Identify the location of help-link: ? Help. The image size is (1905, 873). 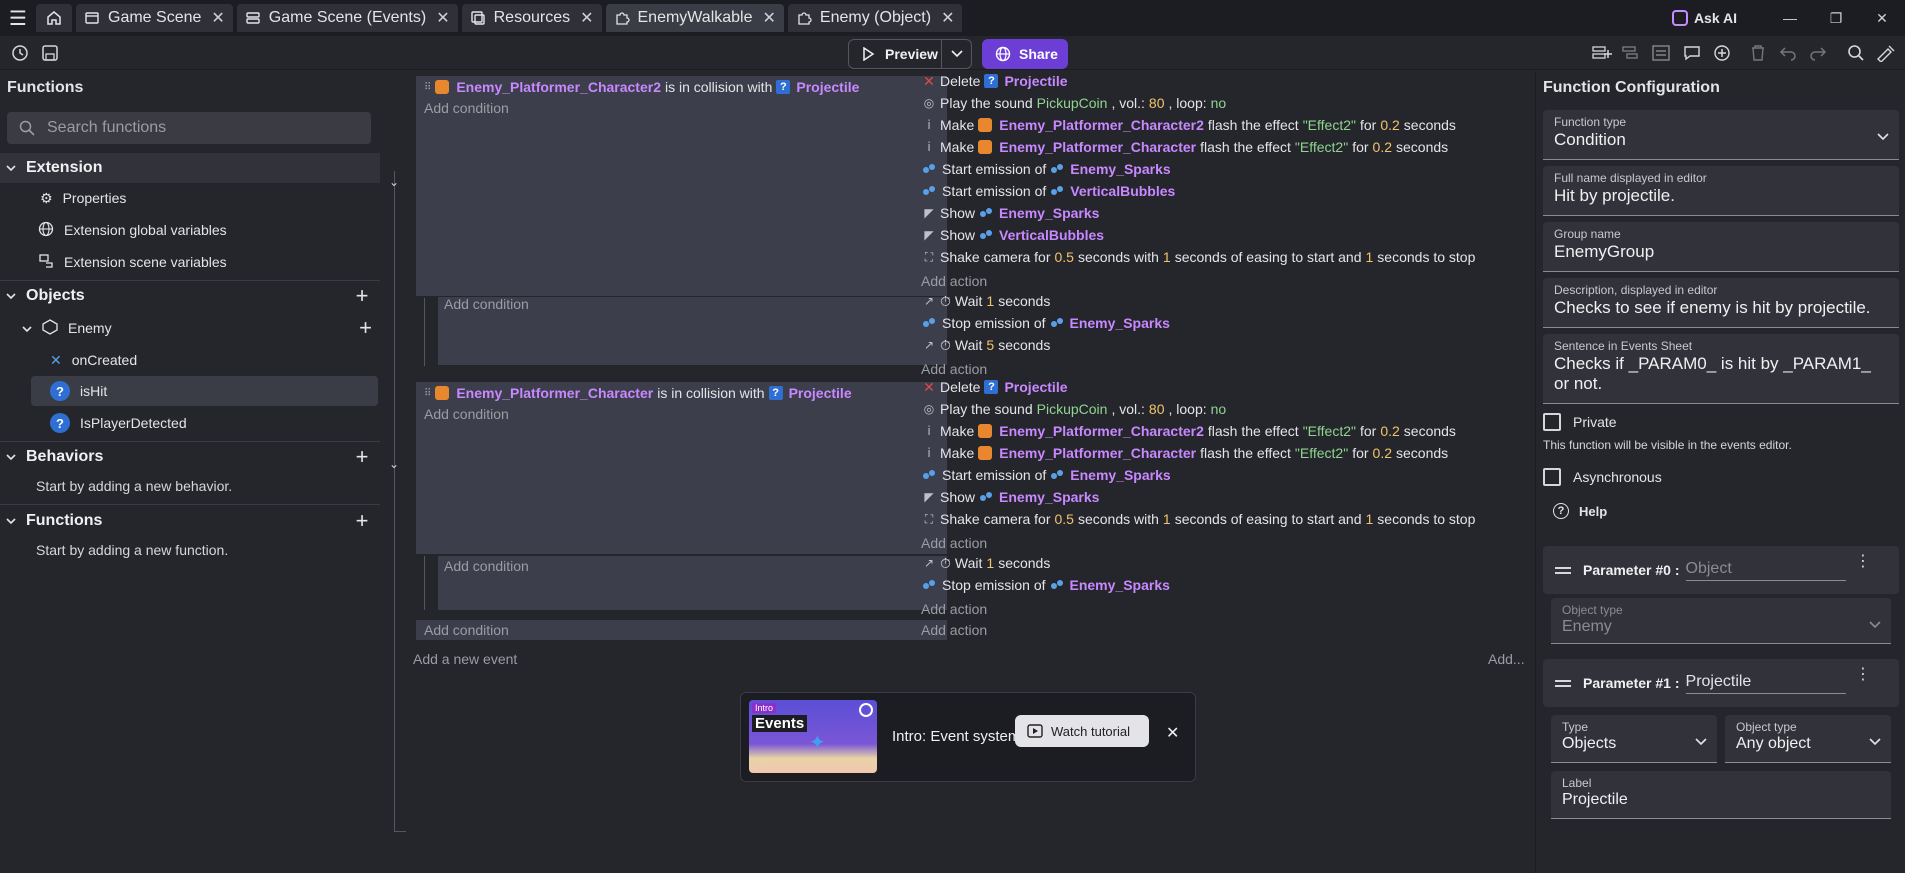
(1580, 511).